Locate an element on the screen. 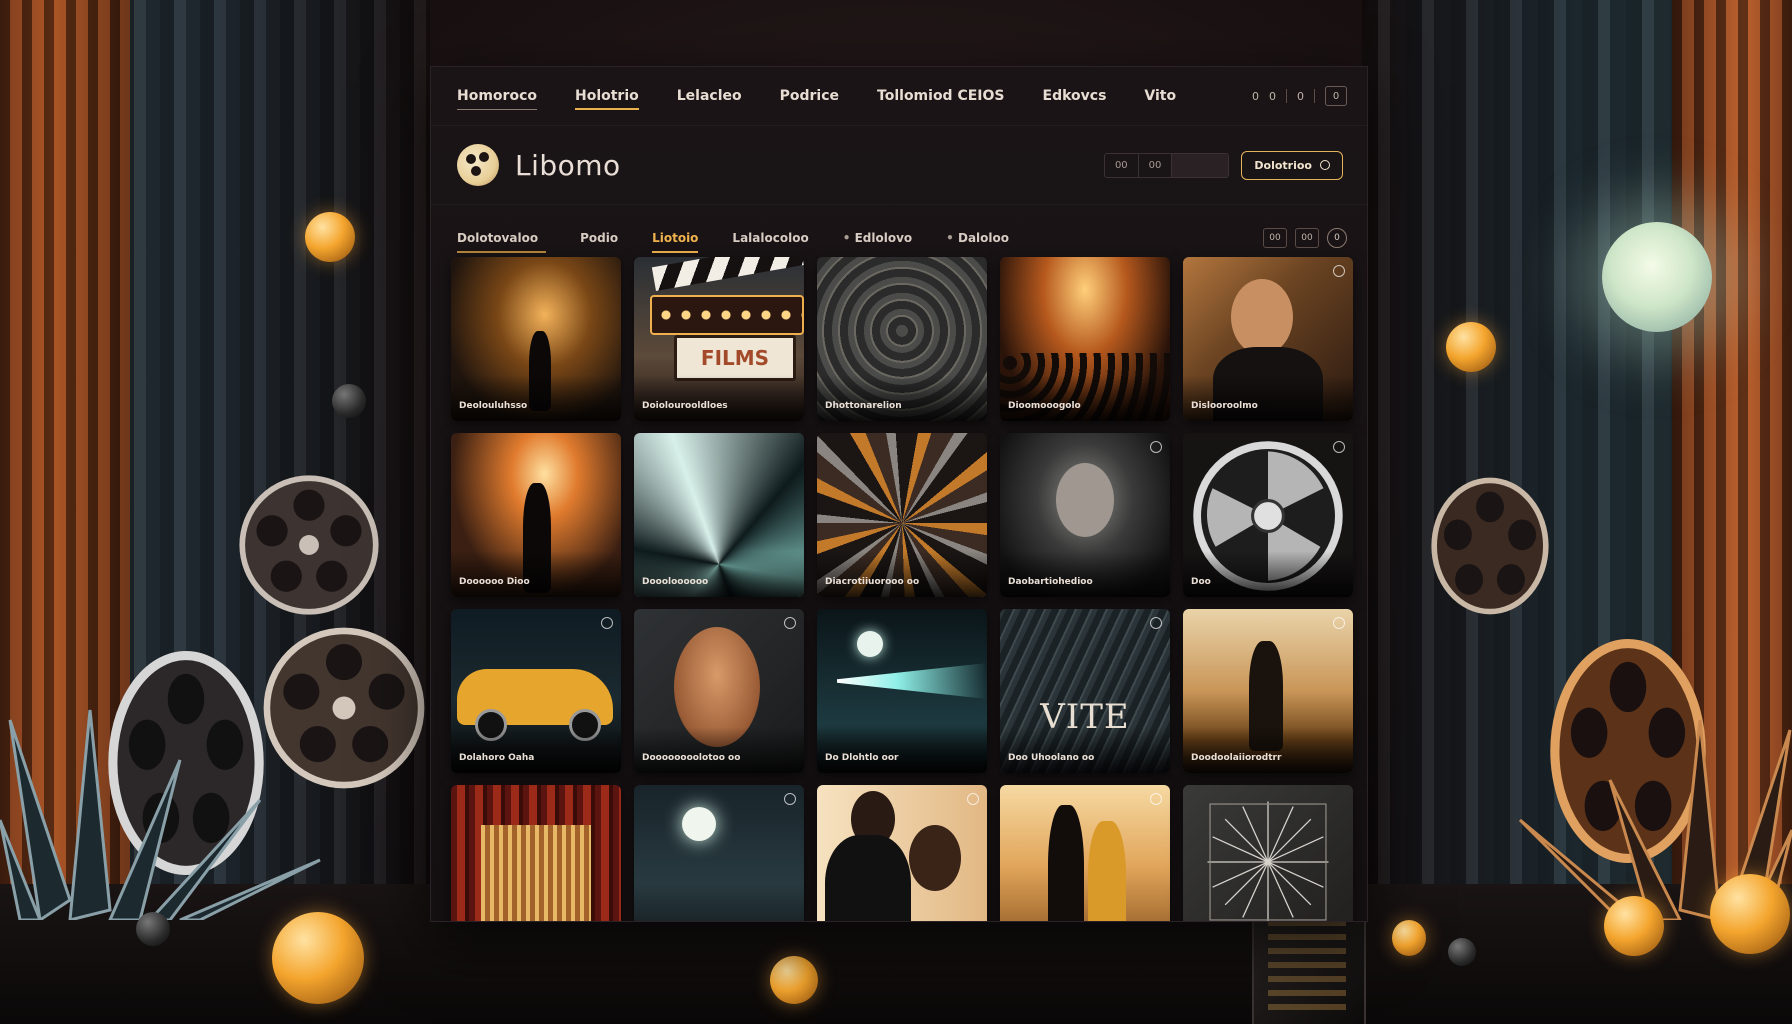 The height and width of the screenshot is (1024, 1792). movie-card: FILMS Doiolourooldloes is located at coordinates (719, 339).